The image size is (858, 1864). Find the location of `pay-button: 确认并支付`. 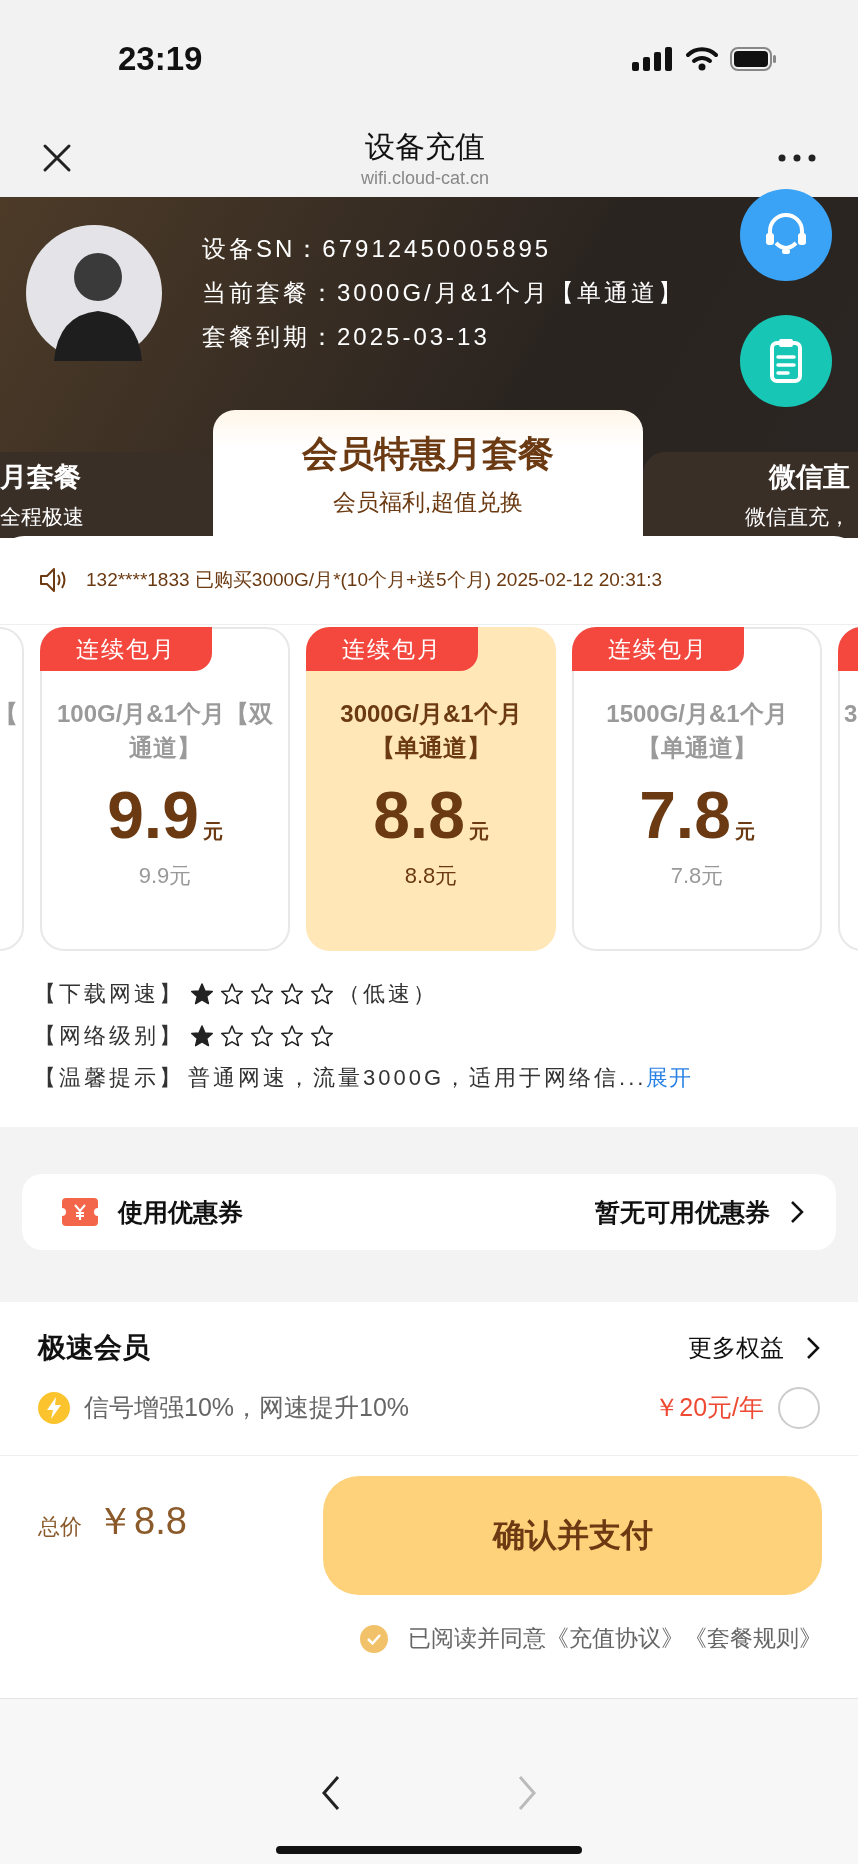

pay-button: 确认并支付 is located at coordinates (572, 1535).